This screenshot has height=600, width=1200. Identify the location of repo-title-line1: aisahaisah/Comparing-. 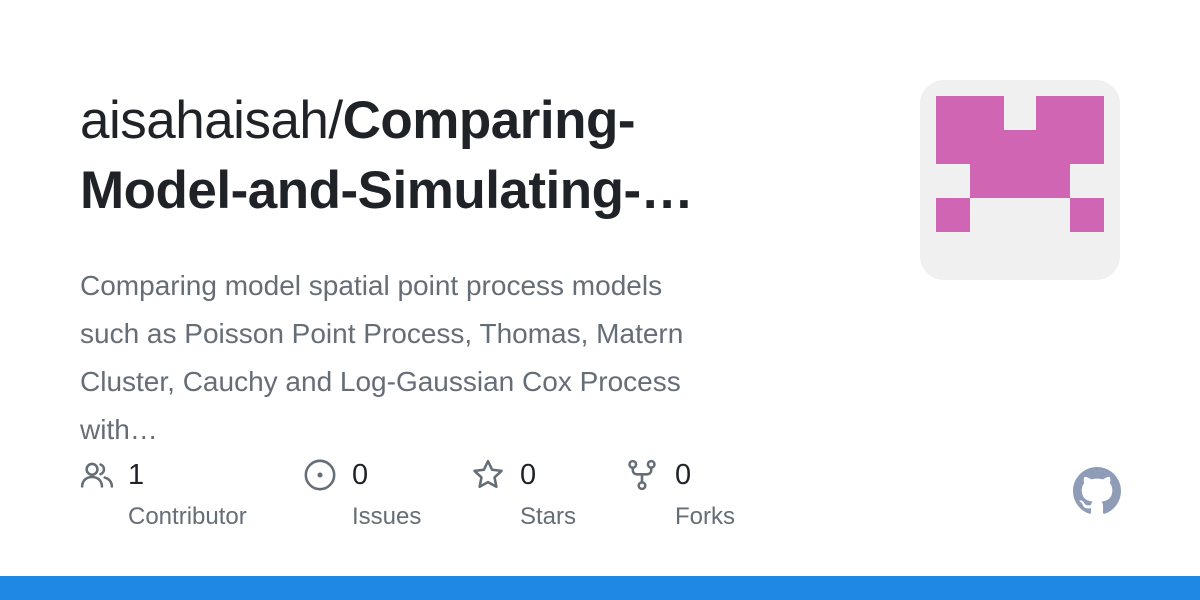
(480, 121).